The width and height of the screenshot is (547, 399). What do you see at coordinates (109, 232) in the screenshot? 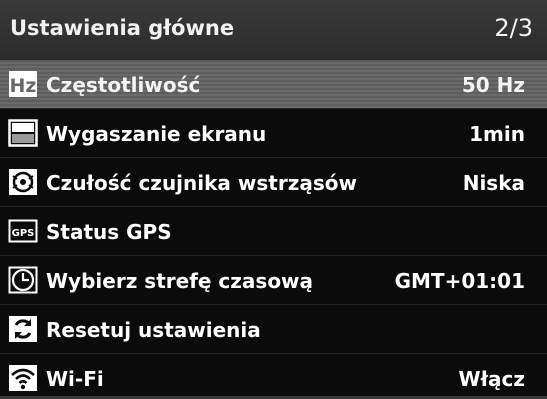
I see `menu-item-label: Status GPS` at bounding box center [109, 232].